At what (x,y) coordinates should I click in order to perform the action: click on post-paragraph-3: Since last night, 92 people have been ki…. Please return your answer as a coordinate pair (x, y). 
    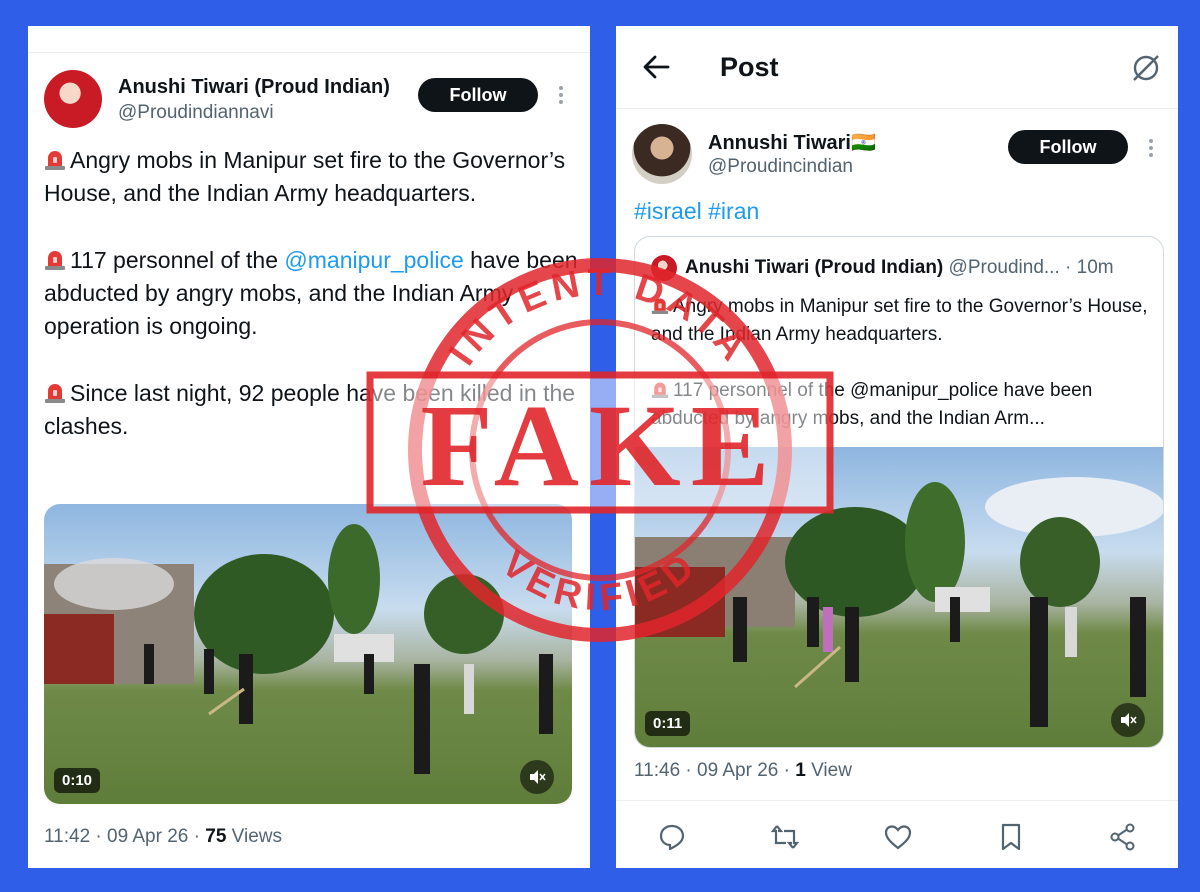
    Looking at the image, I should click on (310, 409).